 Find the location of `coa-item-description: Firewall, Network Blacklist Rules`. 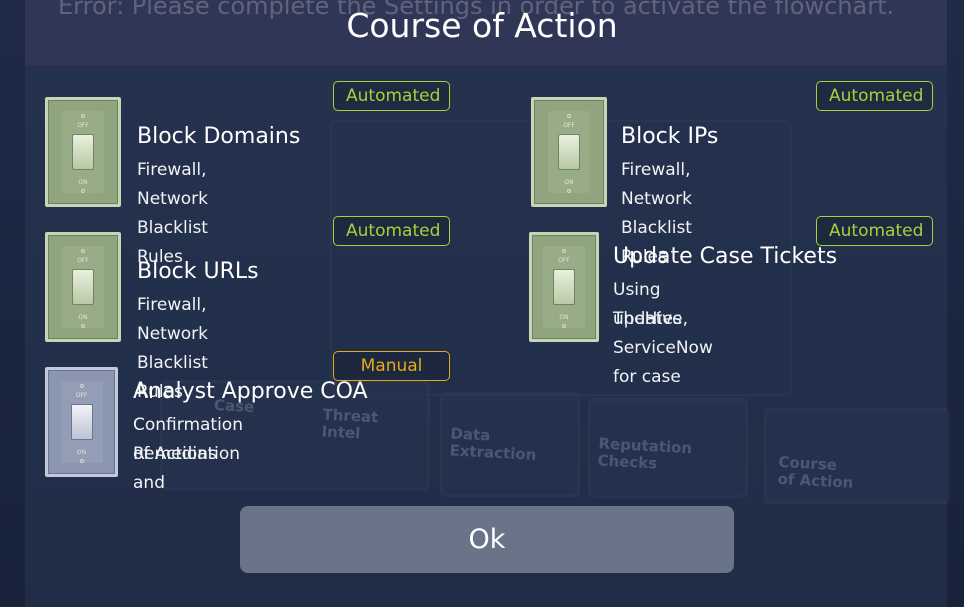

coa-item-description: Firewall, Network Blacklist Rules is located at coordinates (172, 213).